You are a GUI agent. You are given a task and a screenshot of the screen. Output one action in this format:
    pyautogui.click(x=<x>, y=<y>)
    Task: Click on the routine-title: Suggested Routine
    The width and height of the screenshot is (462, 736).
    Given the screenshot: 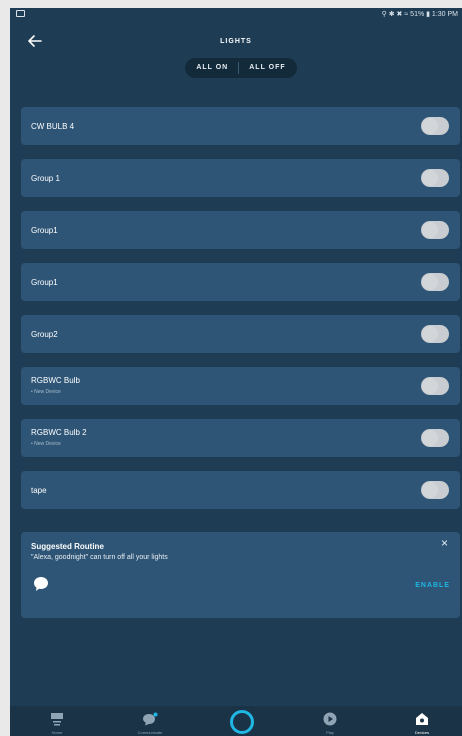 What is the action you would take?
    pyautogui.click(x=67, y=546)
    